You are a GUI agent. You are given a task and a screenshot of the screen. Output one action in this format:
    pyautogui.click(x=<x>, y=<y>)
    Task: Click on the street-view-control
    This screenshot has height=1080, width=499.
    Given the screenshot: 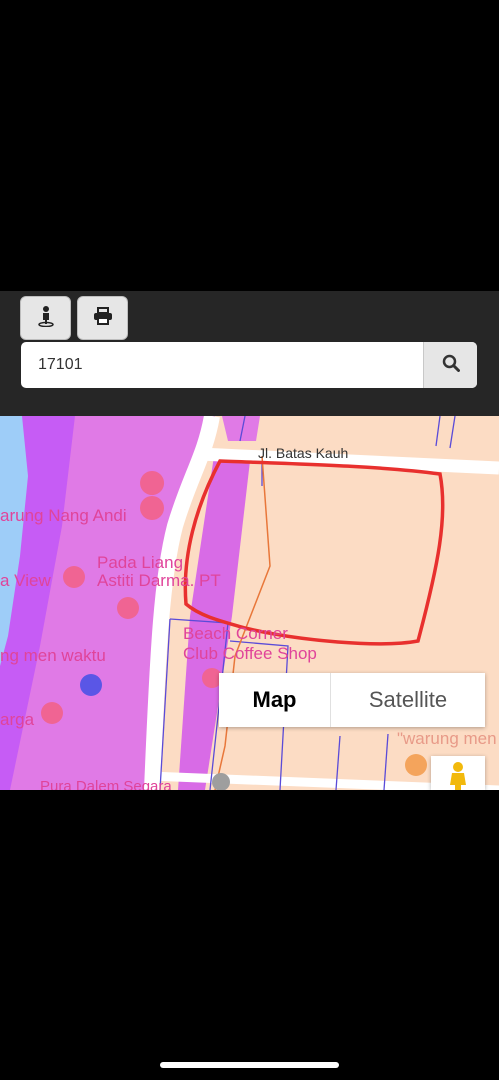 What is the action you would take?
    pyautogui.click(x=458, y=773)
    